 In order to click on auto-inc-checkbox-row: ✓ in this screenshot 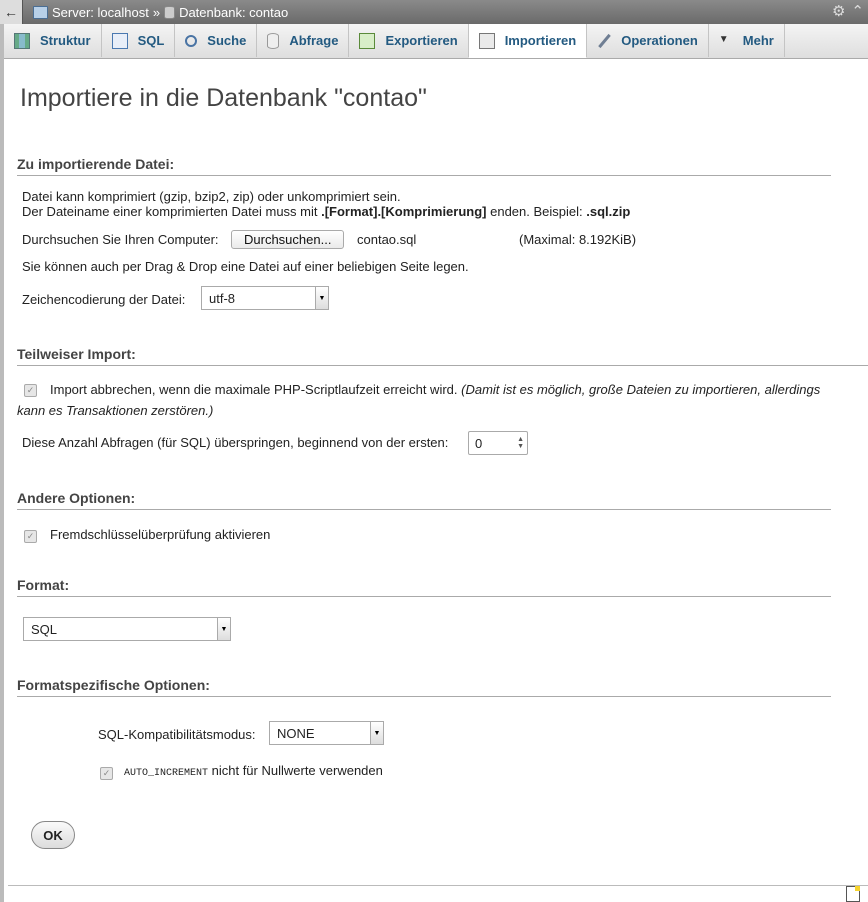, I will do `click(106, 773)`.